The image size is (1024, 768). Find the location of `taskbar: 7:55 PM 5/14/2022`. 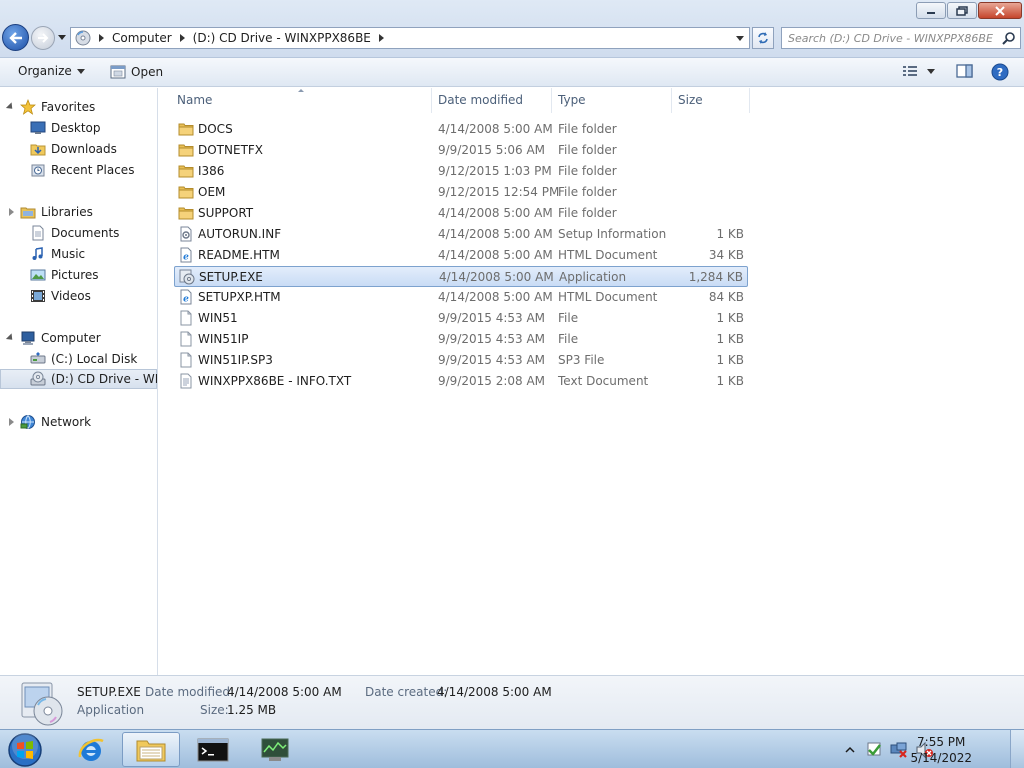

taskbar: 7:55 PM 5/14/2022 is located at coordinates (512, 748).